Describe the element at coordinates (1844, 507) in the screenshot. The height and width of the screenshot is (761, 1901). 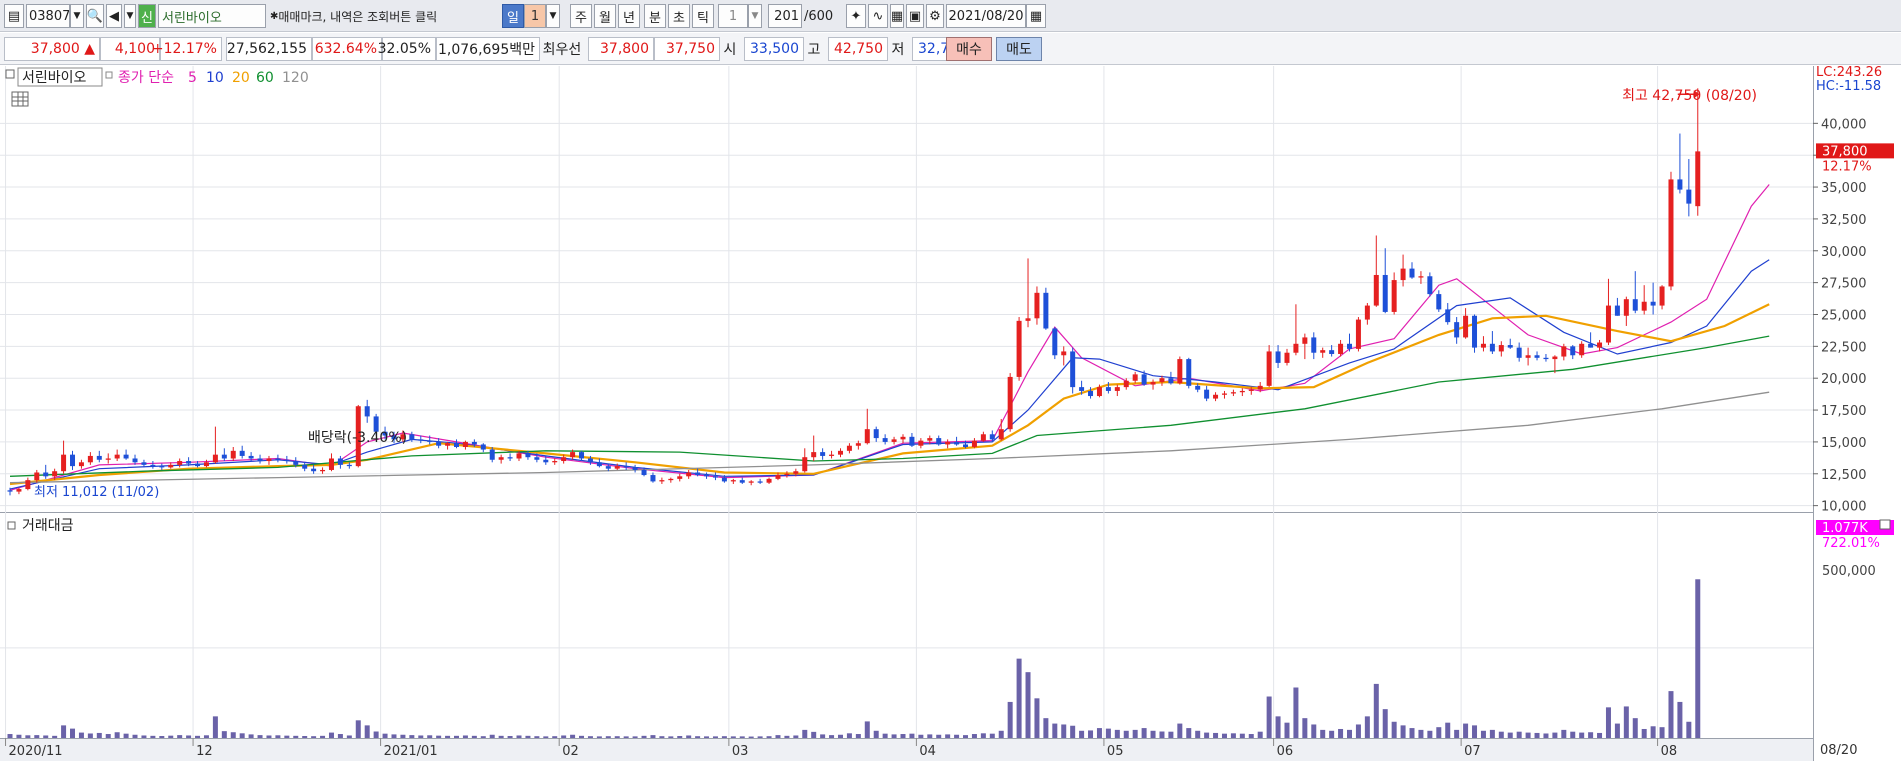
I see `y-tick-label: 10,000` at that location.